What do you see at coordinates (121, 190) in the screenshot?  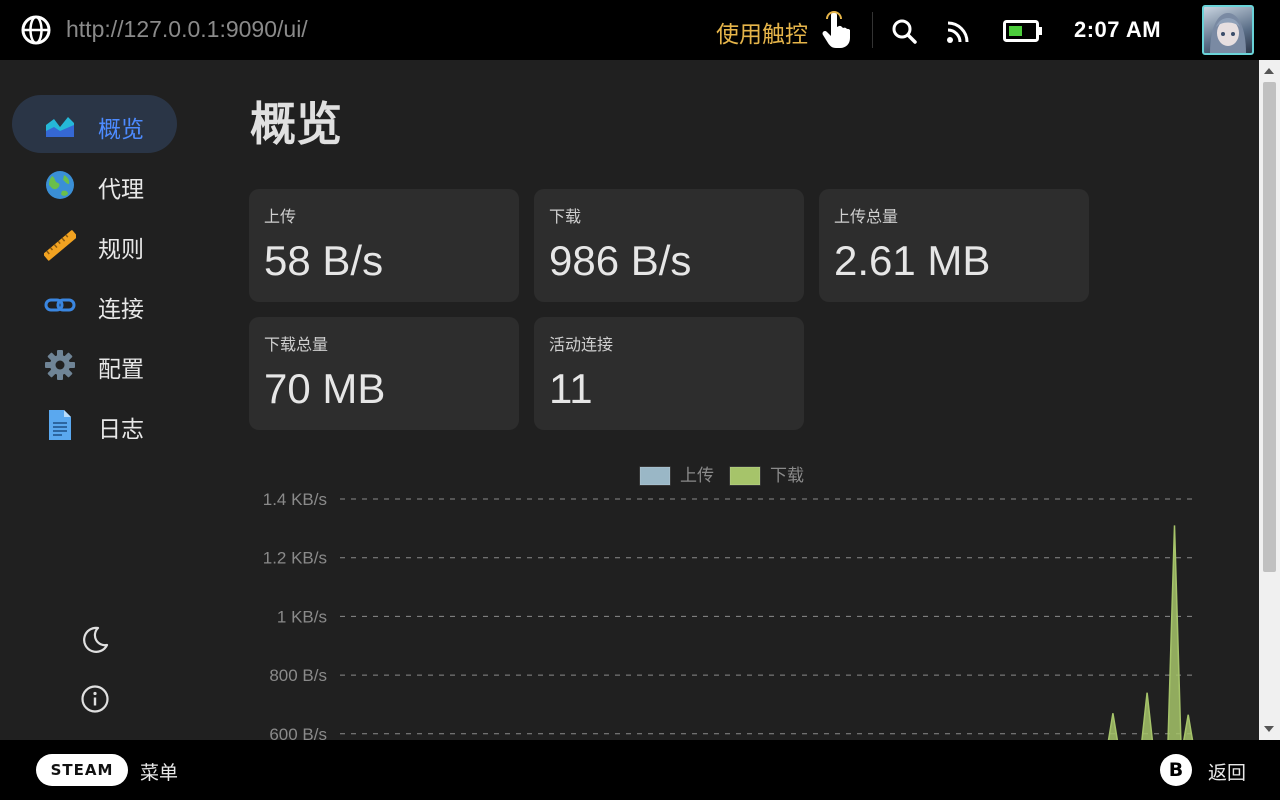 I see `sidebar-item-label: 代理` at bounding box center [121, 190].